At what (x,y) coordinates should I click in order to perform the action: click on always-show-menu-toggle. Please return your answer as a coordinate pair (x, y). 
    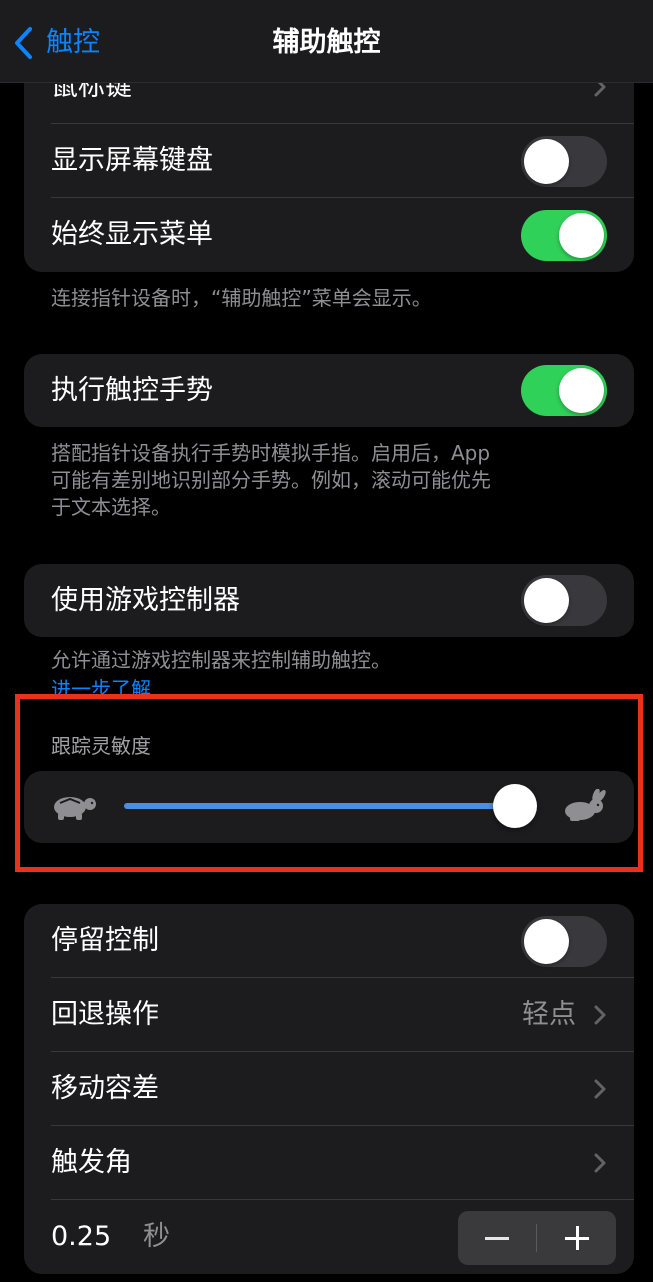
    Looking at the image, I should click on (564, 235).